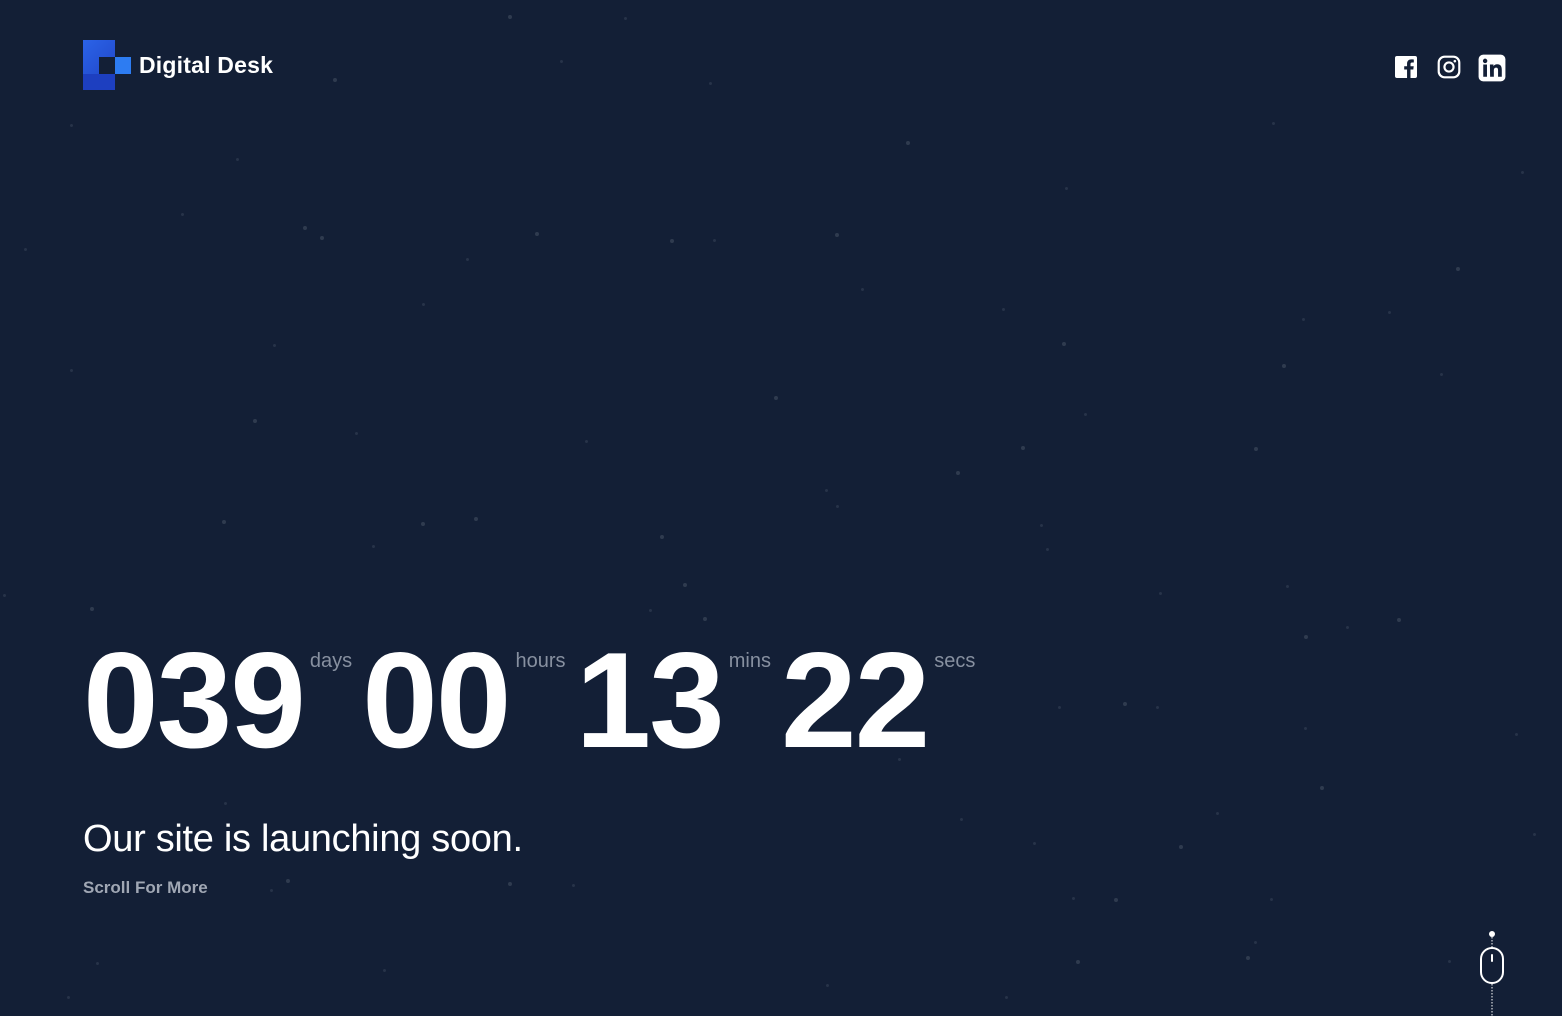 This screenshot has width=1562, height=1016. I want to click on countdown-mins: 13 mins, so click(673, 700).